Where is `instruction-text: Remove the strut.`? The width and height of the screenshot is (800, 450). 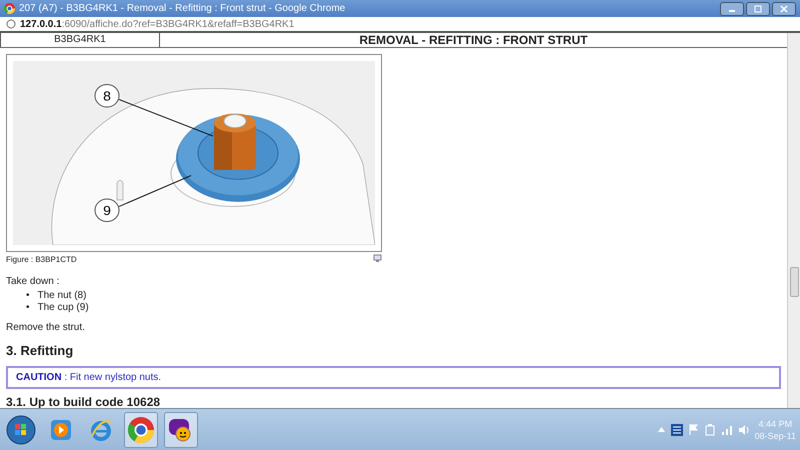
instruction-text: Remove the strut. is located at coordinates (46, 328).